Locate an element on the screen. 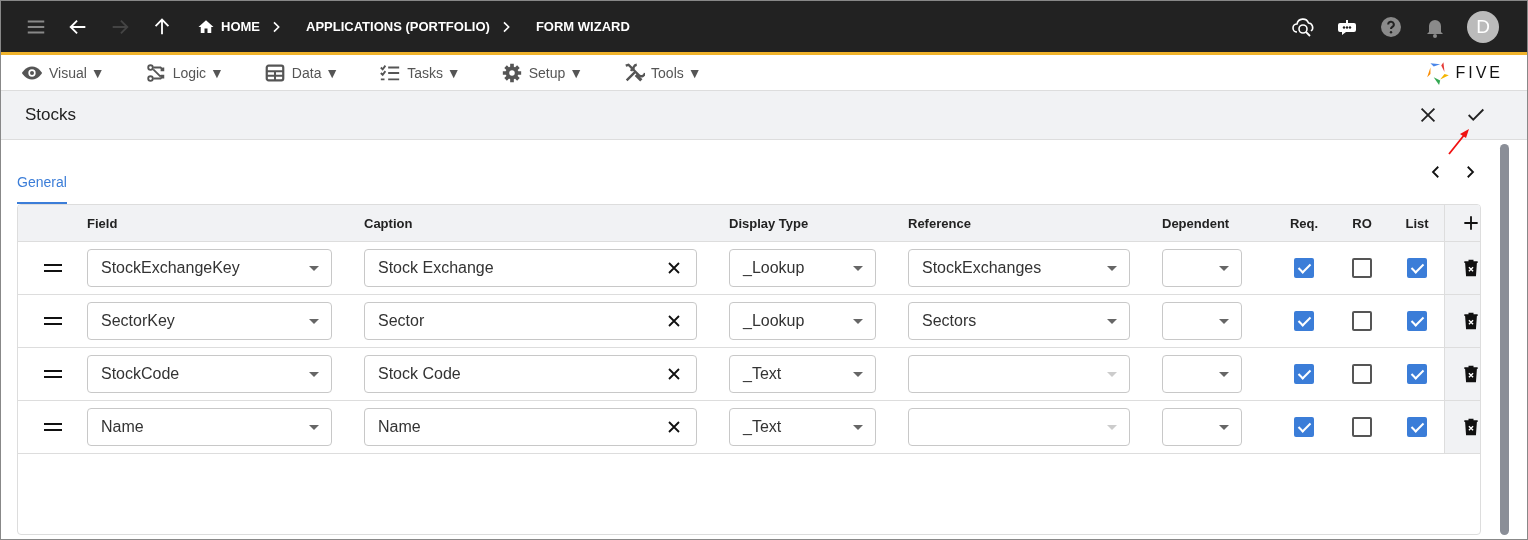  column-header: Dependent is located at coordinates (1196, 223).